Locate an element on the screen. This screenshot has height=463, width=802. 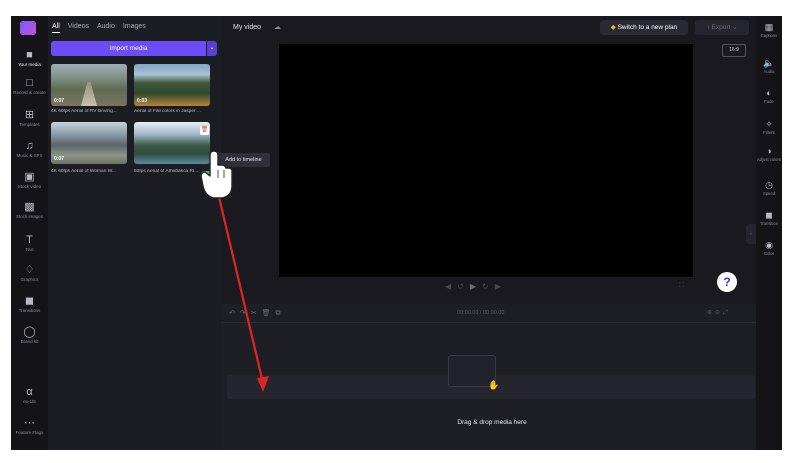
media-thumbnail-jasper: 0:03 is located at coordinates (172, 85).